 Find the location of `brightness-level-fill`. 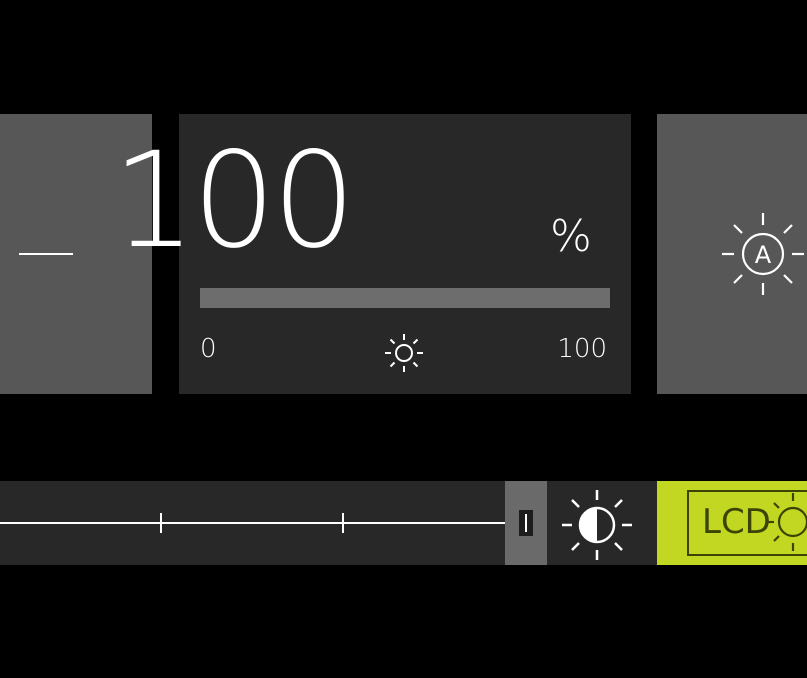

brightness-level-fill is located at coordinates (405, 298).